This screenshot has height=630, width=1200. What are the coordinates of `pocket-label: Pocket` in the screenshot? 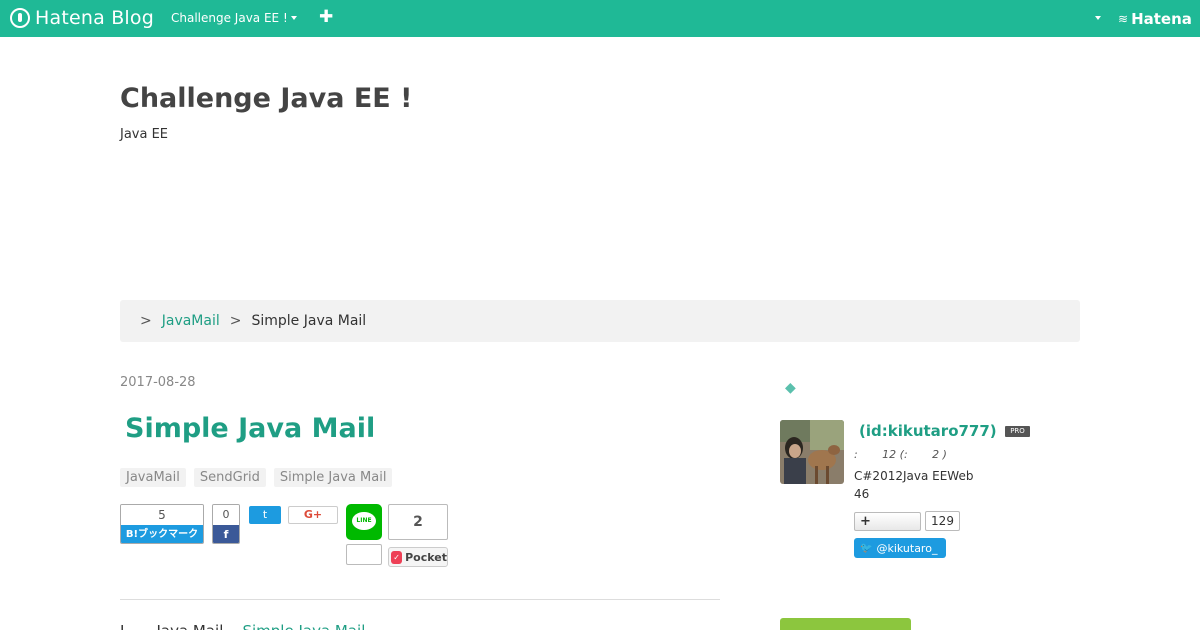 It's located at (426, 557).